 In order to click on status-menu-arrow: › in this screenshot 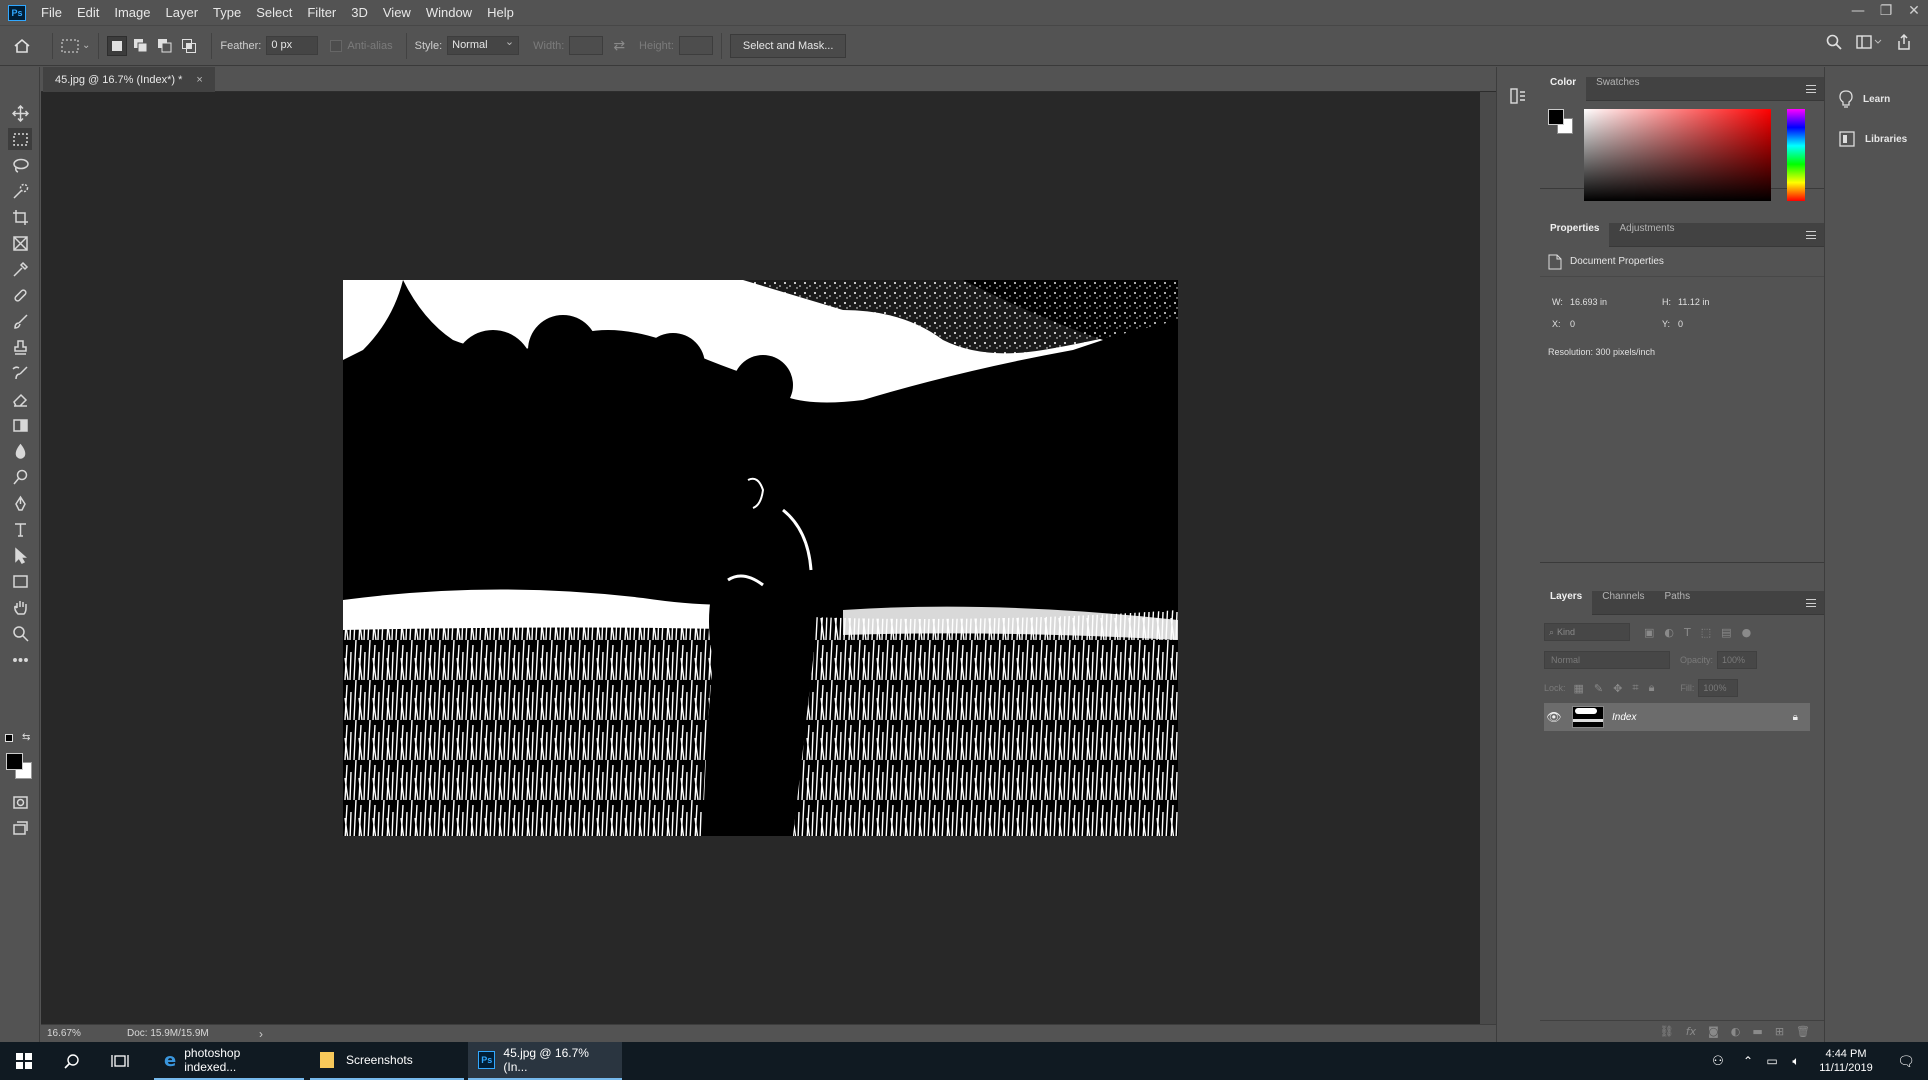, I will do `click(261, 1034)`.